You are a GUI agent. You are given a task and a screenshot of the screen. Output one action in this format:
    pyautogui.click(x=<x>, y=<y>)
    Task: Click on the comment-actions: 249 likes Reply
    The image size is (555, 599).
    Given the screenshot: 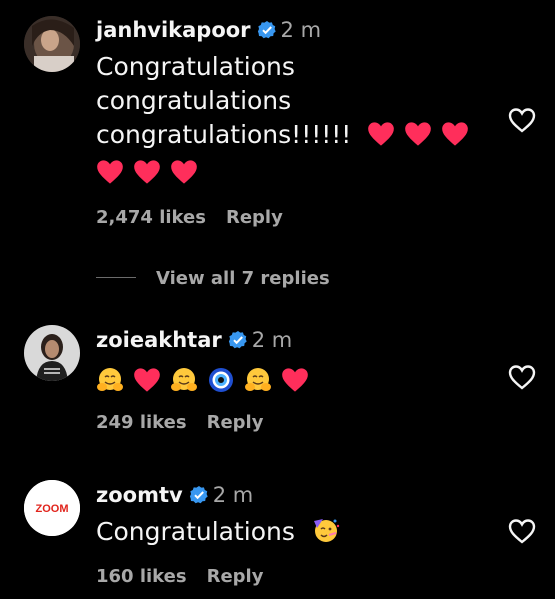 What is the action you would take?
    pyautogui.click(x=179, y=422)
    